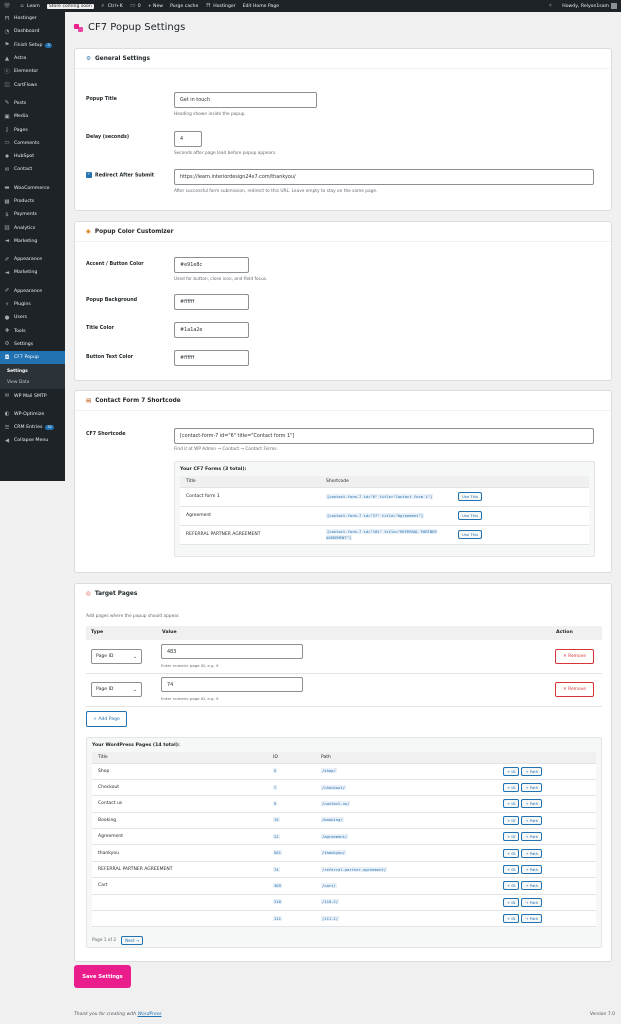 This screenshot has height=1024, width=621. Describe the element at coordinates (220, 6) in the screenshot. I see `hostinger-link: Ħ Hostinger` at that location.